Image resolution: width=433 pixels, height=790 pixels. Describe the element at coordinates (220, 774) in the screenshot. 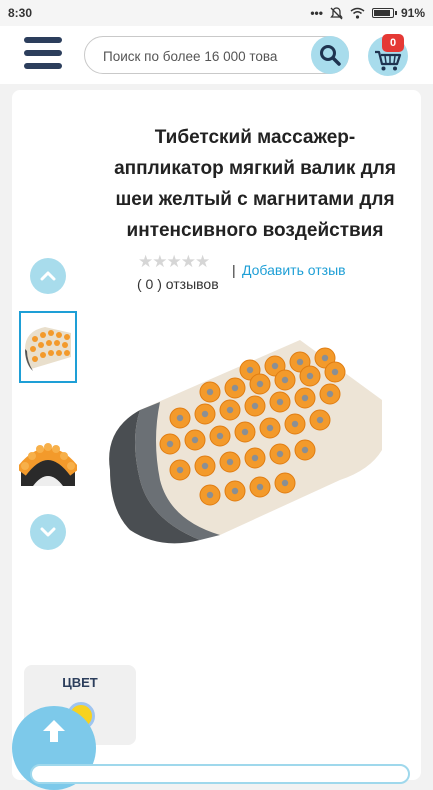

I see `bottom-action-bar` at that location.